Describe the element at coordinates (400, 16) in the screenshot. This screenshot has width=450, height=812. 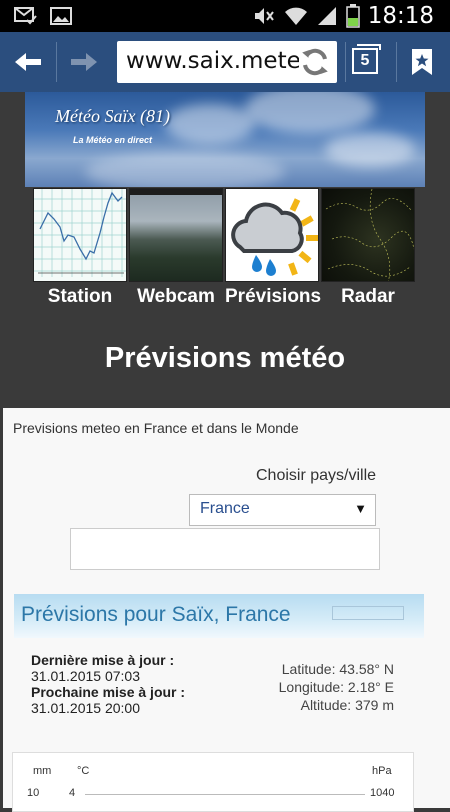
I see `clock: 18:18` at that location.